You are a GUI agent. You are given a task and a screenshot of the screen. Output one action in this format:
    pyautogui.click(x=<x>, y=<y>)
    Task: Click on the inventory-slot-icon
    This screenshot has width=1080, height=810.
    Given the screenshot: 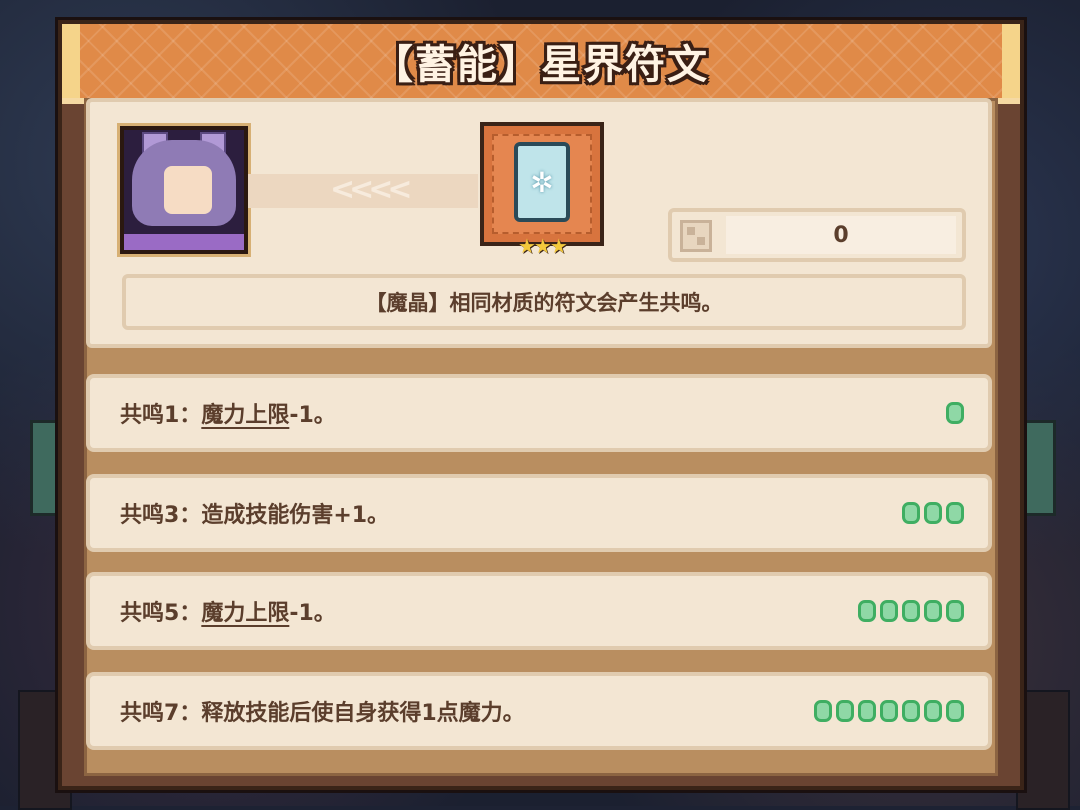 What is the action you would take?
    pyautogui.click(x=696, y=236)
    